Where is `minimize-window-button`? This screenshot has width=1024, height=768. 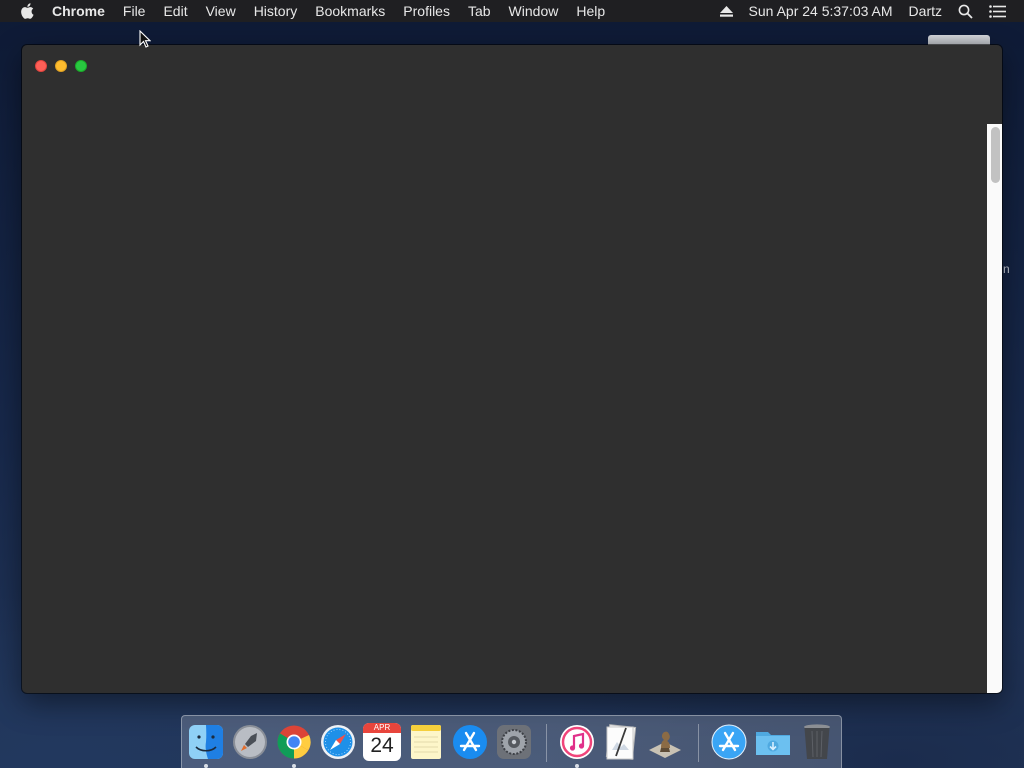 minimize-window-button is located at coordinates (61, 66).